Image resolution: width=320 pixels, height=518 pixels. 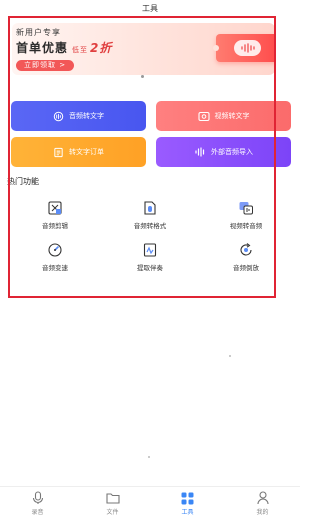 I want to click on feature-audio-speed: 音频变速, so click(x=55, y=256).